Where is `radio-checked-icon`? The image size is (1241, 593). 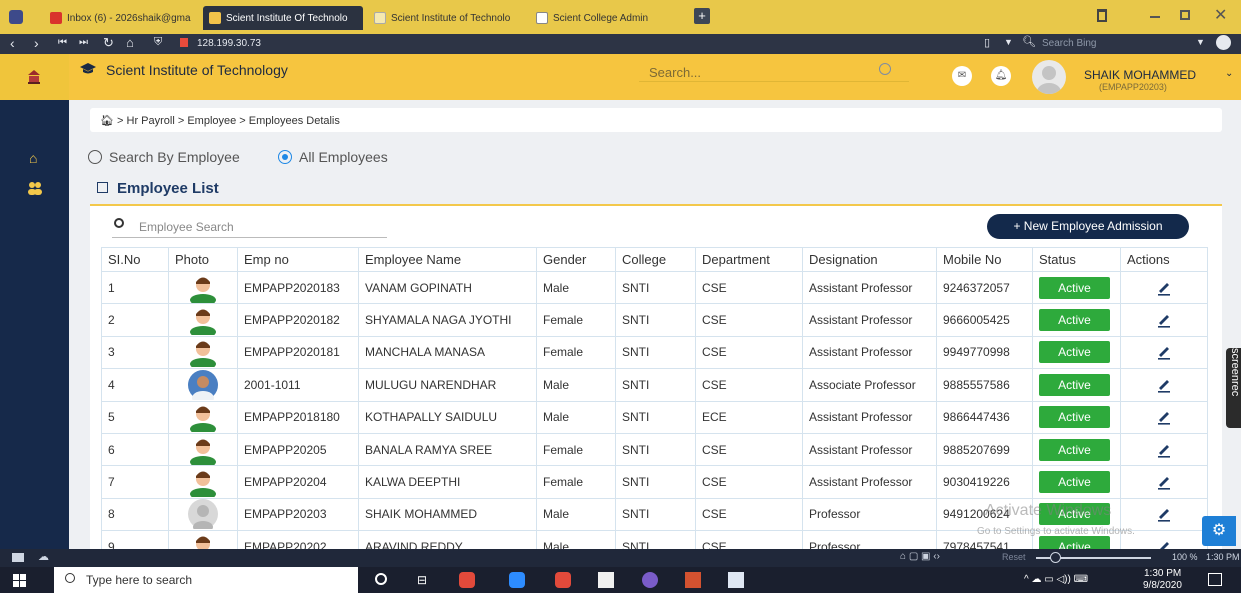
radio-checked-icon is located at coordinates (285, 157).